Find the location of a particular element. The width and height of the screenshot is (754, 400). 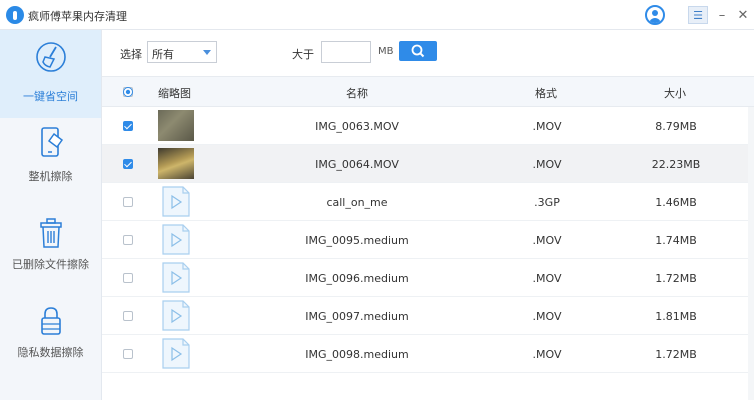

sidebar: 一键省空间 整机擦除 已删除文件擦除 隐私数据擦除 is located at coordinates (51, 215).